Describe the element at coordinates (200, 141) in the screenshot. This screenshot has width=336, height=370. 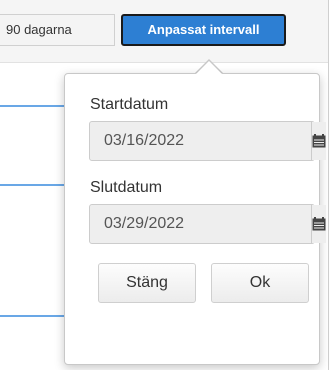
I see `start-date-input` at that location.